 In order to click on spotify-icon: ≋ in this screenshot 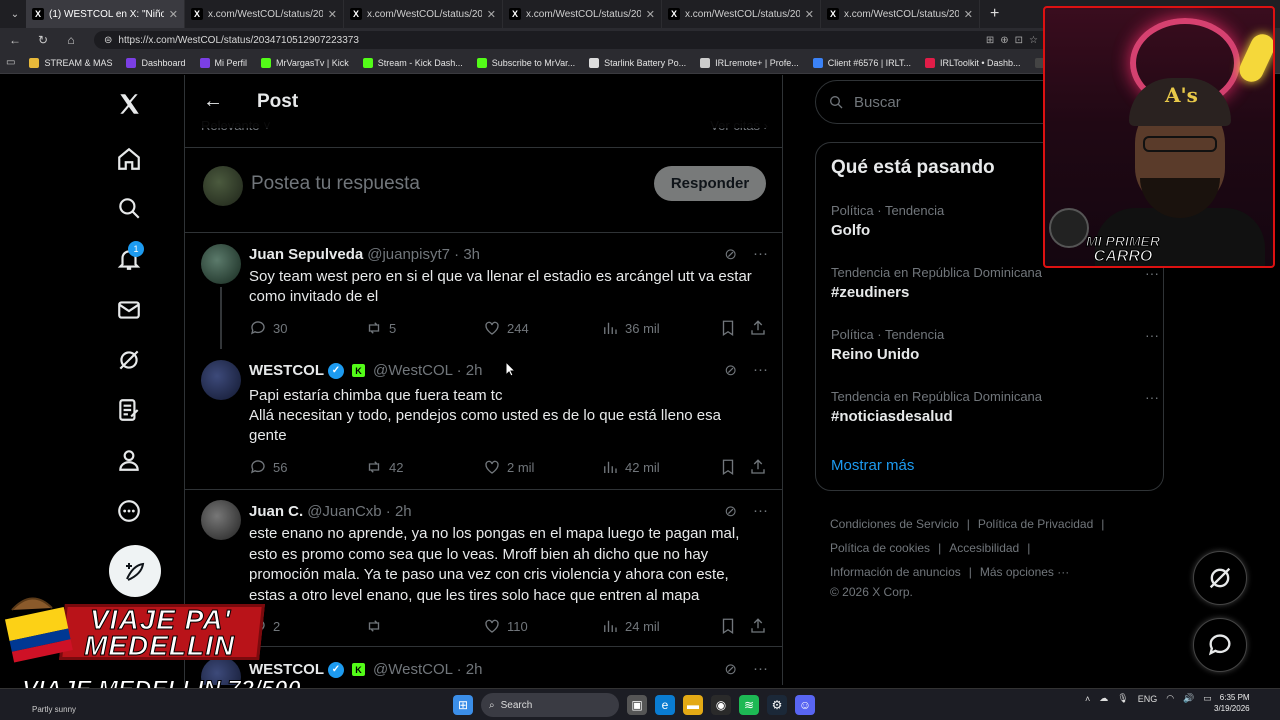, I will do `click(749, 705)`.